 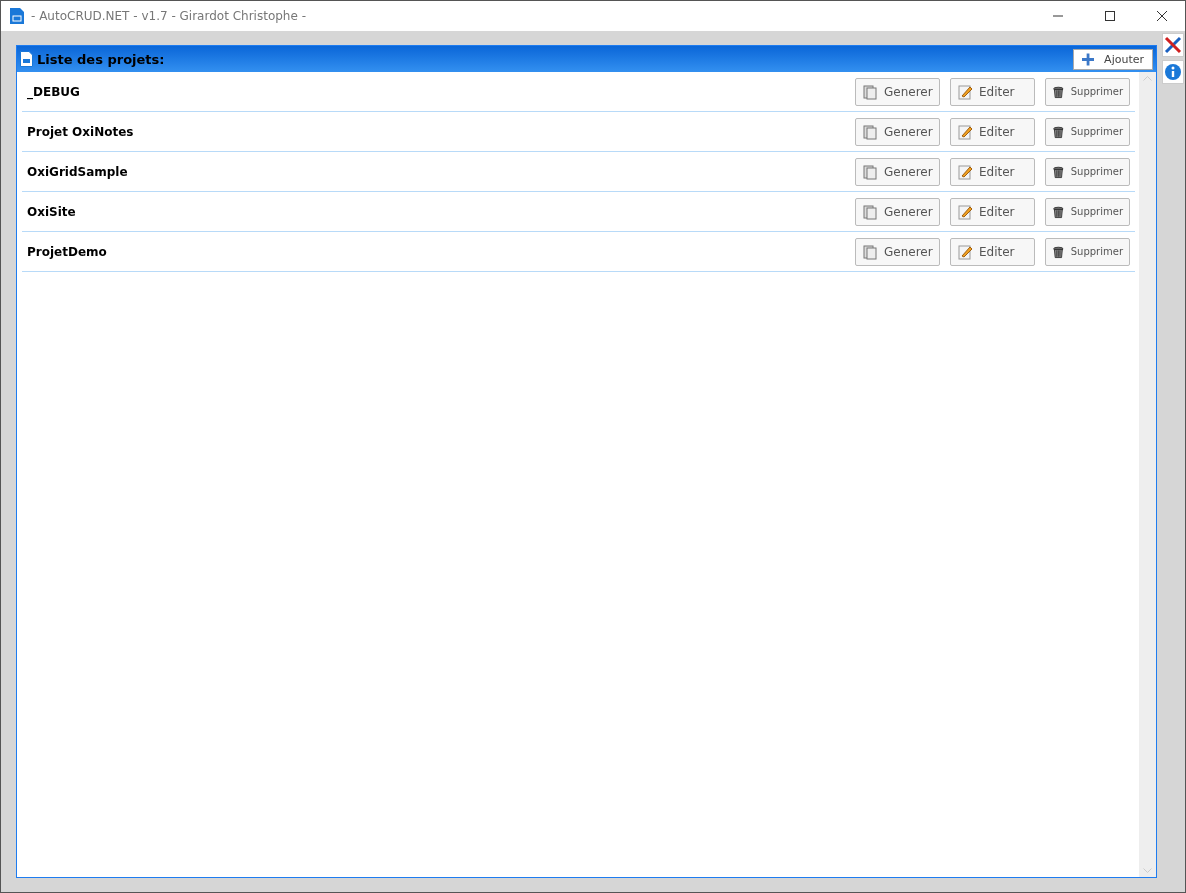 What do you see at coordinates (1088, 59) in the screenshot?
I see `plus-icon` at bounding box center [1088, 59].